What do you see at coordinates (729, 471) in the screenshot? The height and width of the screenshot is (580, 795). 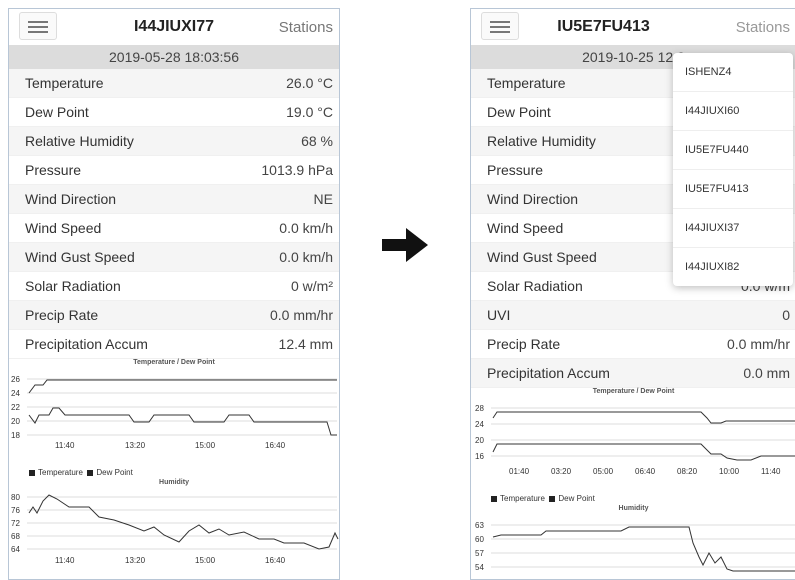 I see `x-tick: 10:00` at bounding box center [729, 471].